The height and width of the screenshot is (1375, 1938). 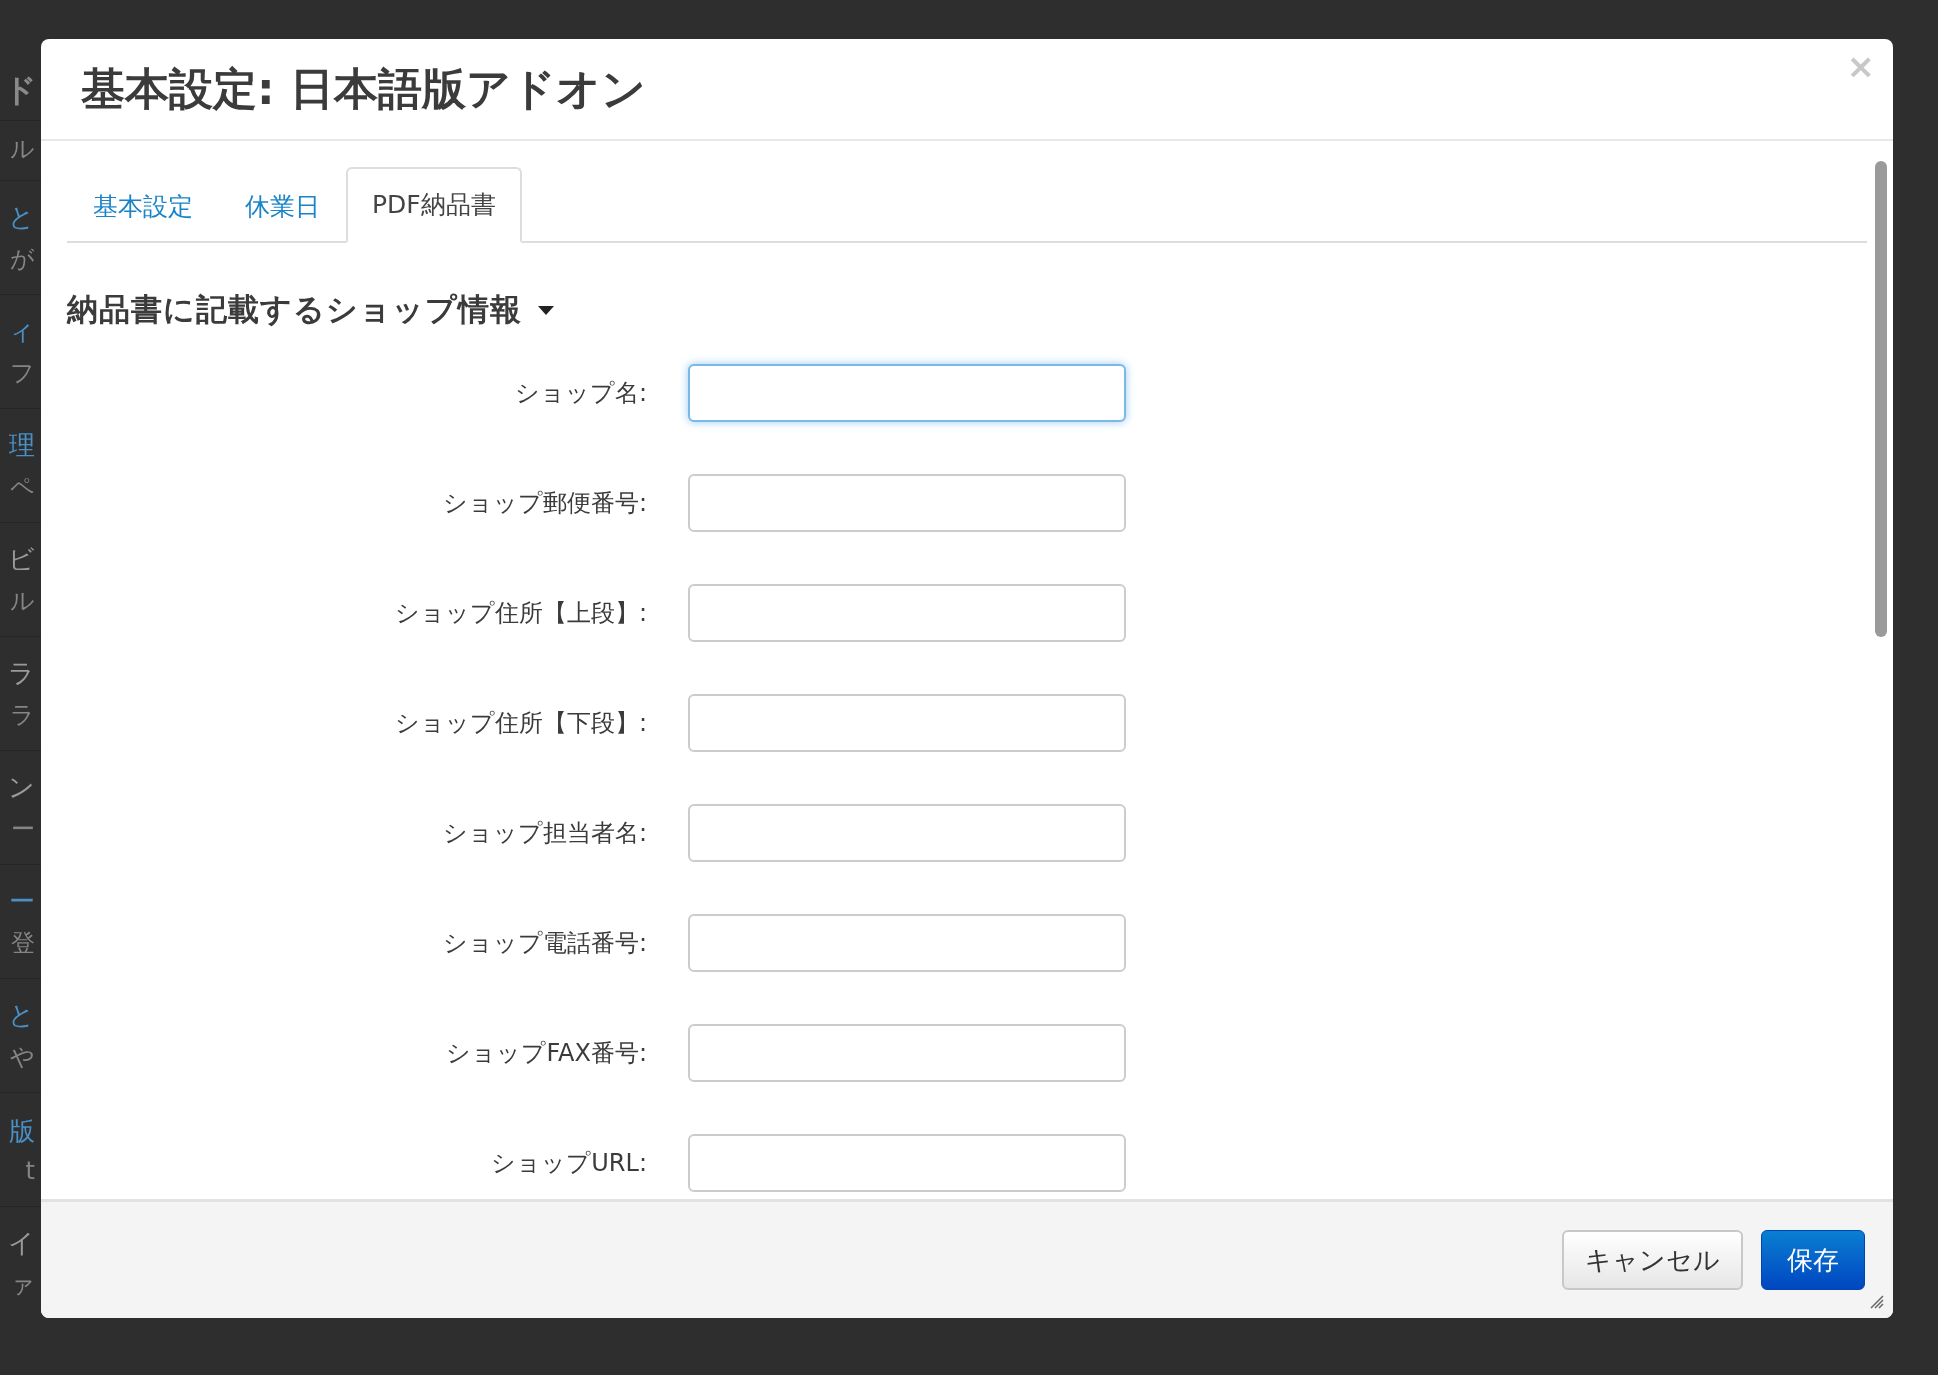 I want to click on addon-link: ー, so click(x=22, y=901).